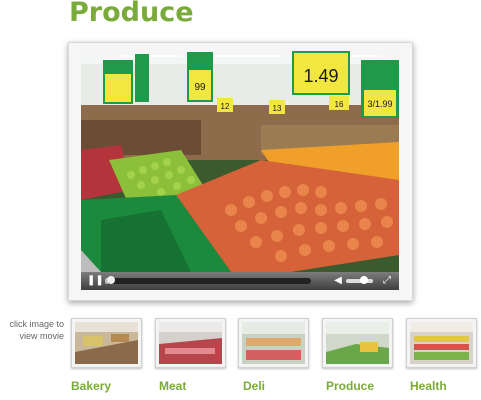 This screenshot has width=481, height=400. I want to click on thumbnail-label-meat: Meat, so click(172, 386).